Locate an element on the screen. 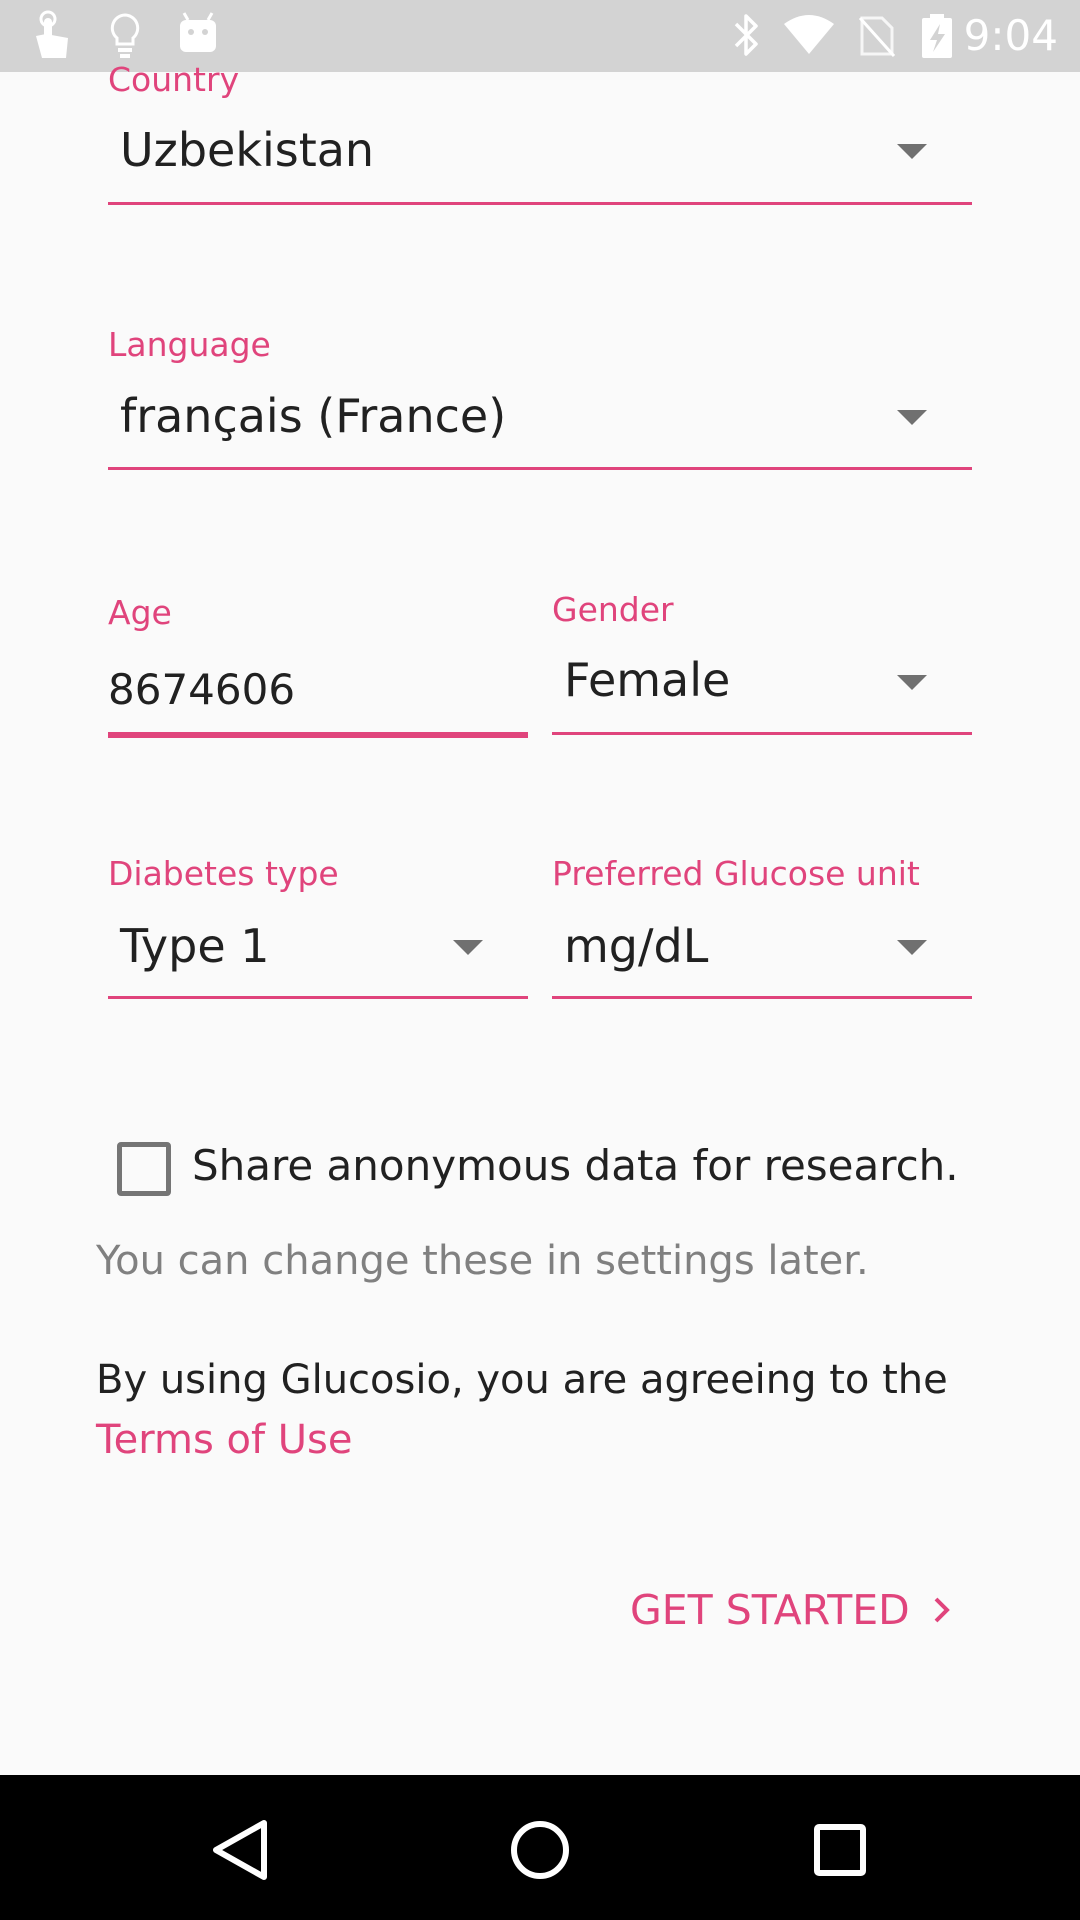 The width and height of the screenshot is (1080, 1920). get-started-label: GET STARTED is located at coordinates (770, 1610).